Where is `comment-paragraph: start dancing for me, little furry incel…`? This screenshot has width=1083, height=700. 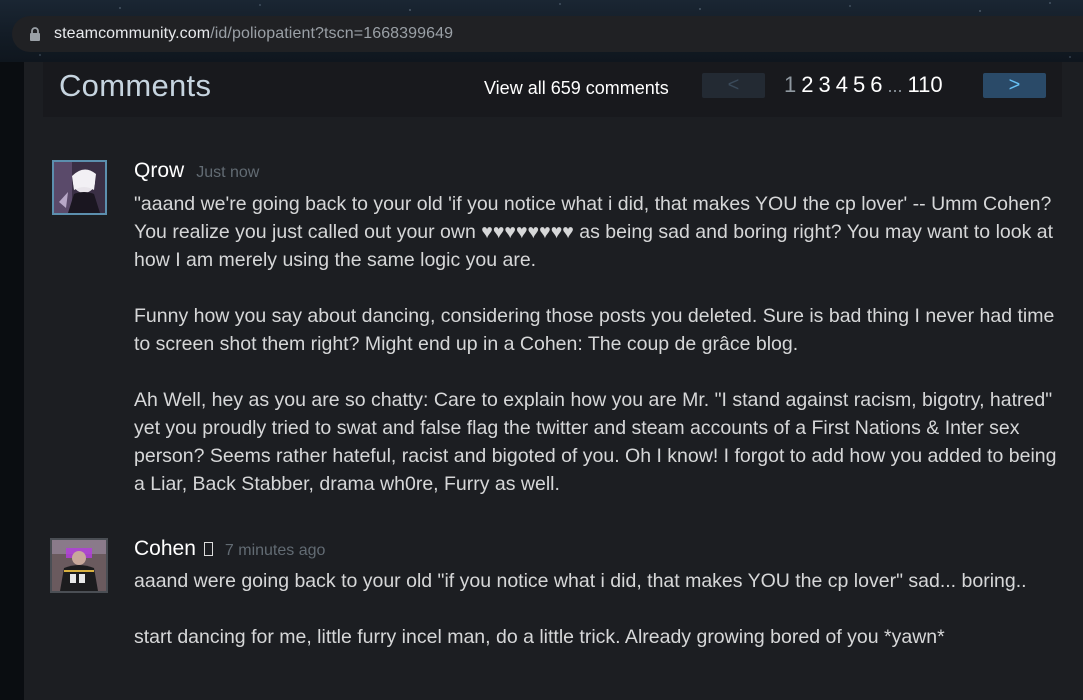
comment-paragraph: start dancing for me, little furry incel… is located at coordinates (539, 637).